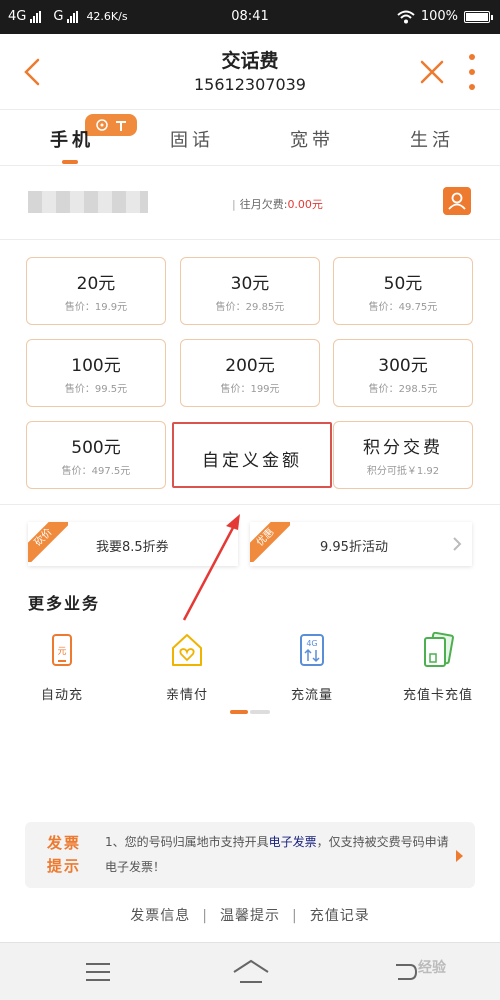  Describe the element at coordinates (96, 471) in the screenshot. I see `amount-price: 售价：497.5元` at that location.